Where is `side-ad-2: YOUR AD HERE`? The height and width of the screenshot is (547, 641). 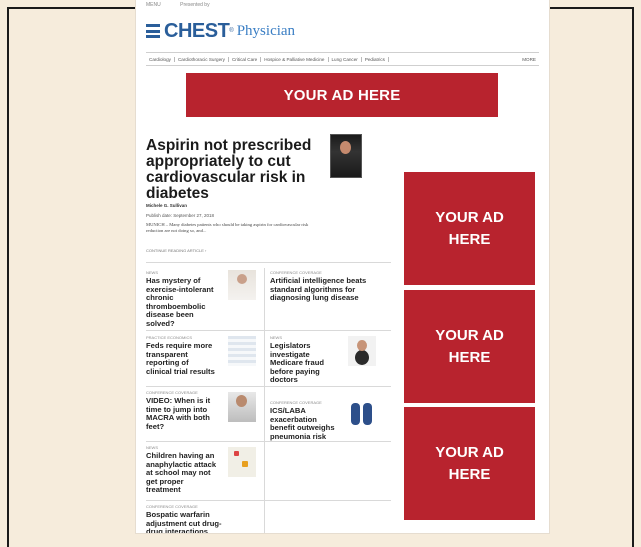
side-ad-2: YOUR AD HERE is located at coordinates (469, 346).